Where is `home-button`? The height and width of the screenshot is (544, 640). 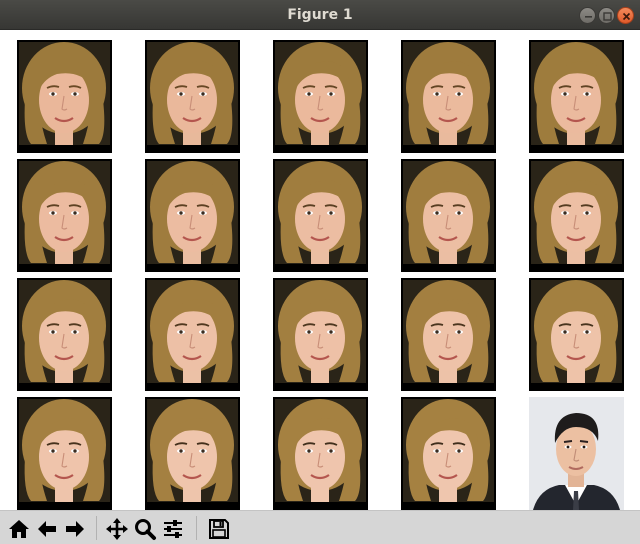
home-button is located at coordinates (18, 528).